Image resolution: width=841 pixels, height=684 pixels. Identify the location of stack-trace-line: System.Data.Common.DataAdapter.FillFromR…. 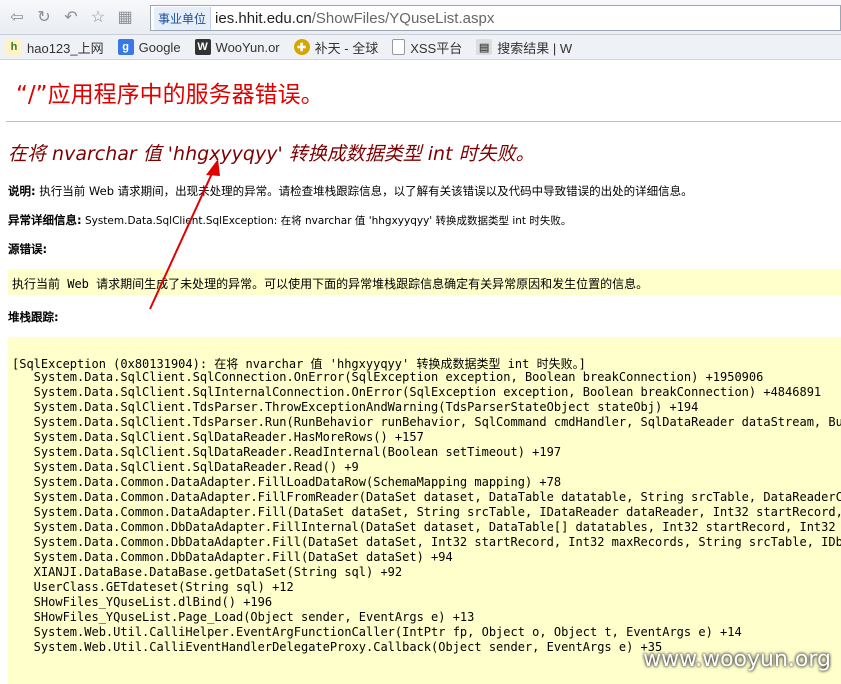
(426, 497).